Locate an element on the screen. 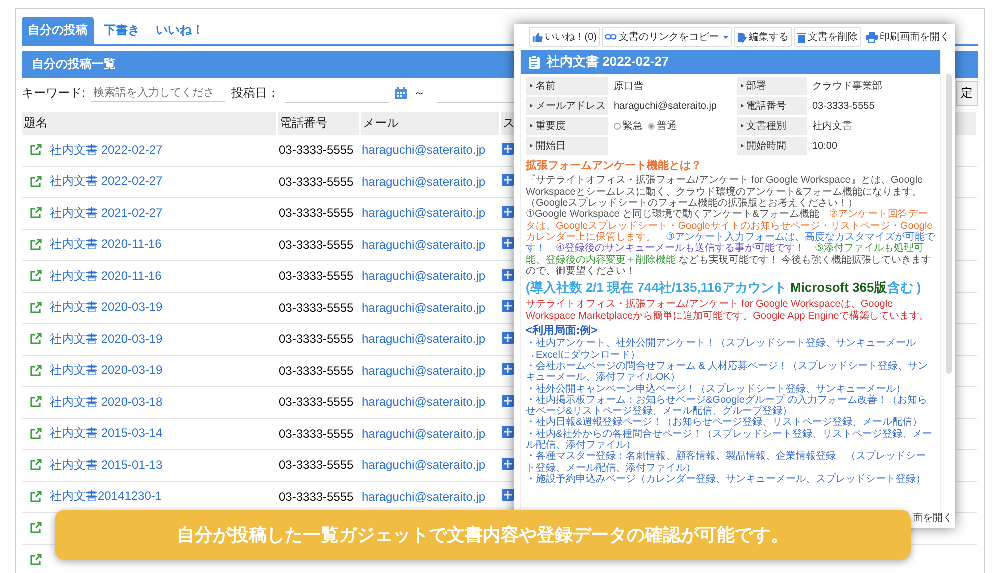 Image resolution: width=1000 pixels, height=573 pixels. radio-label: 緊急 is located at coordinates (633, 126).